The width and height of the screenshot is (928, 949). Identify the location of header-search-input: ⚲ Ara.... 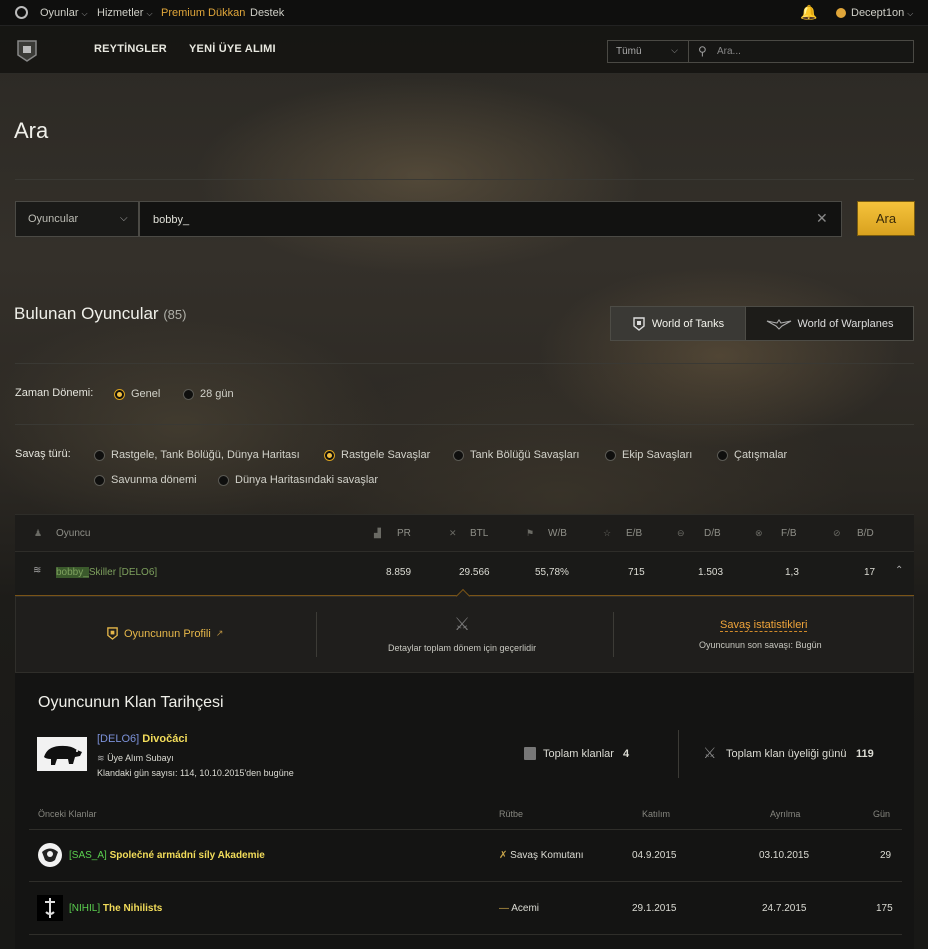
(801, 51).